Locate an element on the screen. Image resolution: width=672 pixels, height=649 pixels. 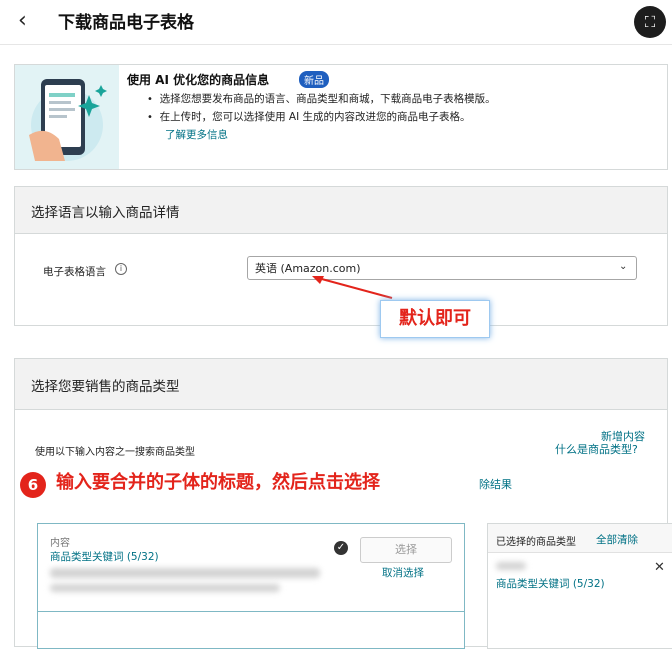
search-results-box: 内容 商品类型关键词 (5/32) ✓ 选择 取消选择 is located at coordinates (251, 586).